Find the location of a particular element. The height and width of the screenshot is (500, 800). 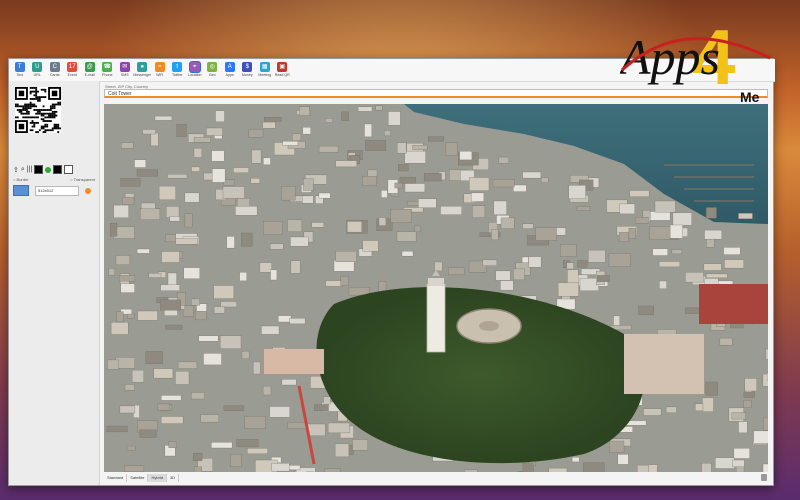

toolbar-item-label: E-mail is located at coordinates (89, 75).